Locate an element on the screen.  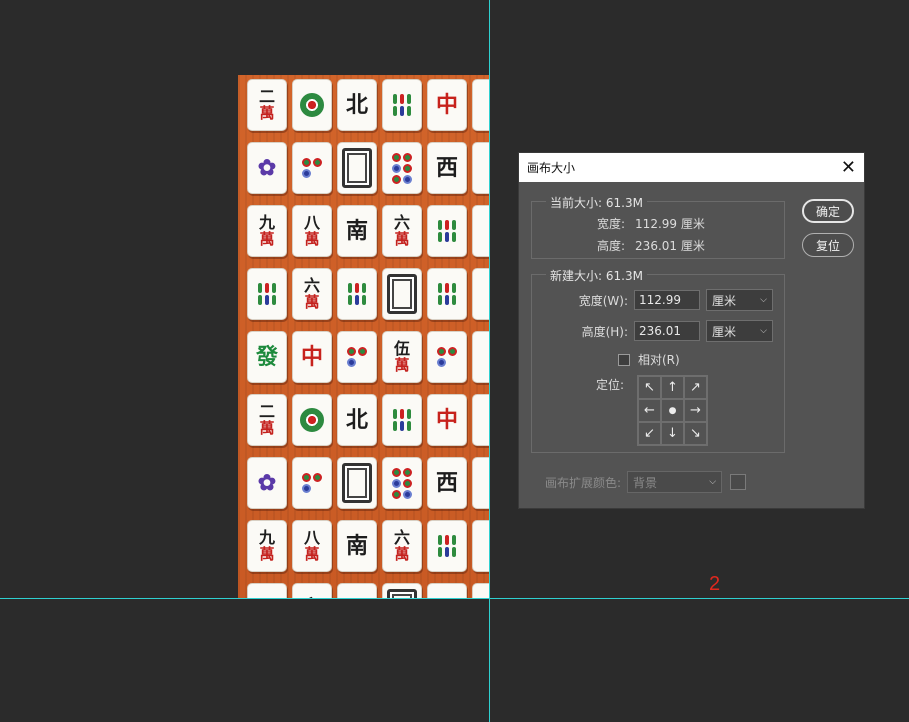
anchor-top-left-icon: ↖ is located at coordinates (649, 387).